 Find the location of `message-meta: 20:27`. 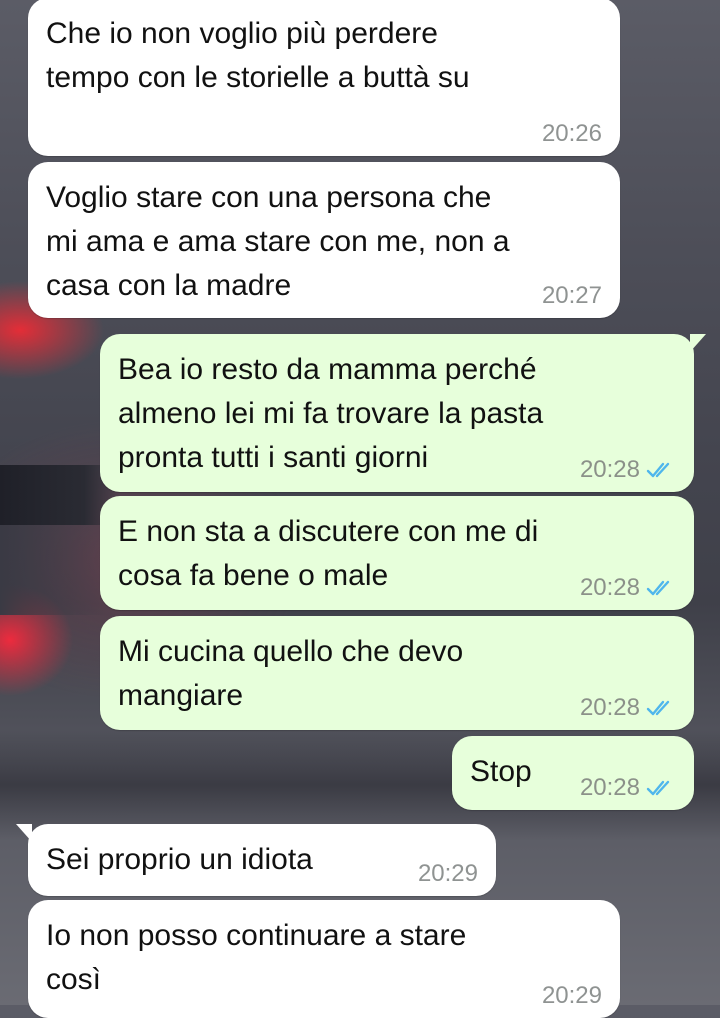

message-meta: 20:27 is located at coordinates (572, 296).